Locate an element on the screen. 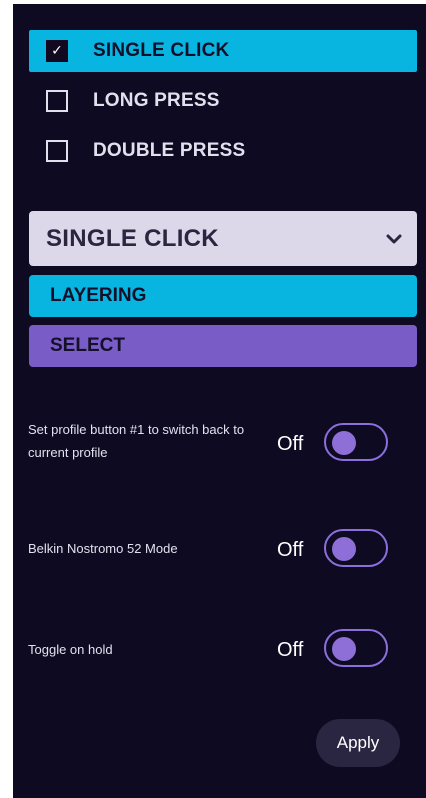  toggle-on-hold-toggle is located at coordinates (356, 648).